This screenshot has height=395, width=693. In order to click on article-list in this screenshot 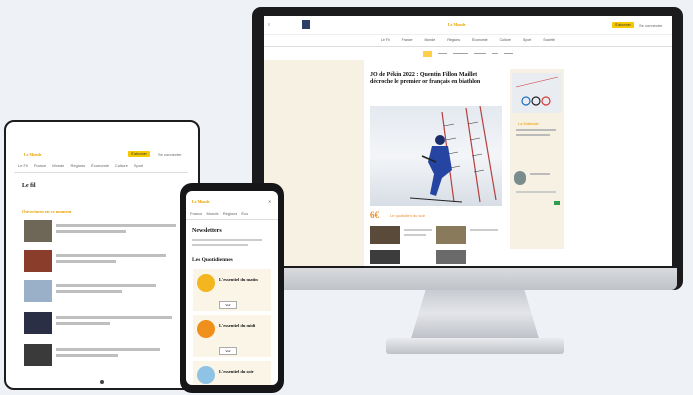, I will do `click(105, 297)`.